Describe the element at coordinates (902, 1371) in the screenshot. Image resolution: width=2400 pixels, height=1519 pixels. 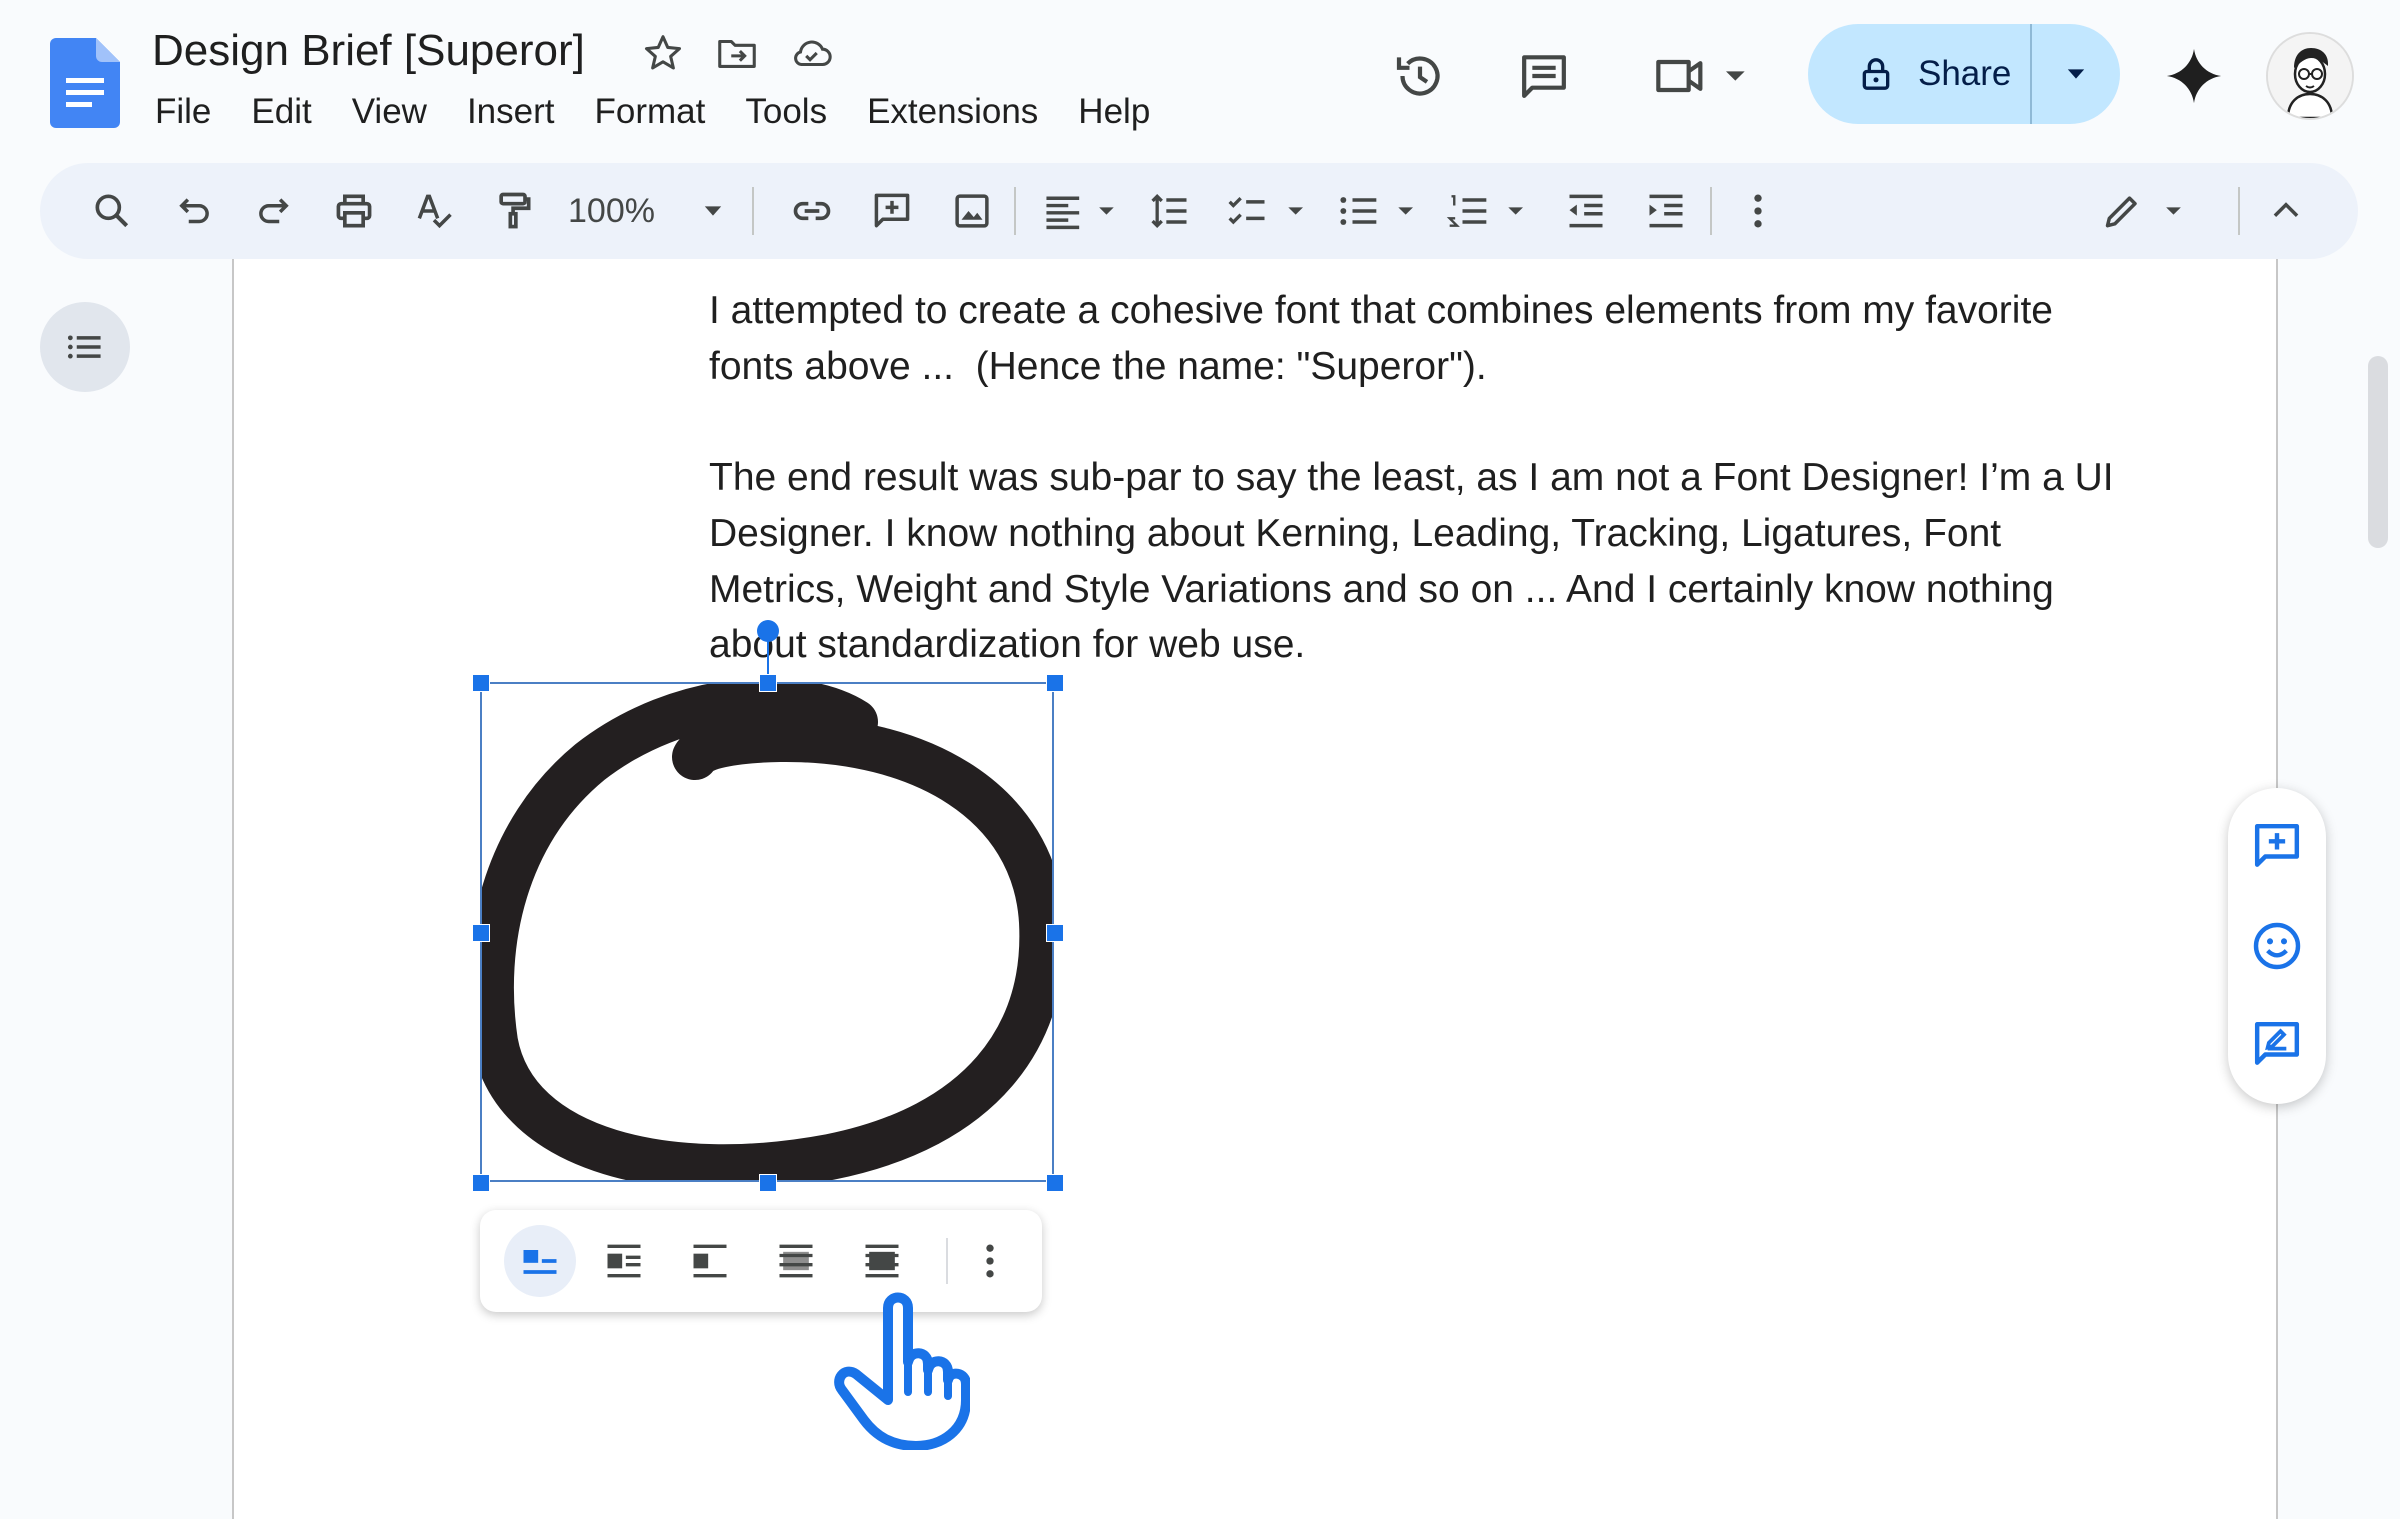
I see `hand-pointer-cursor-icon` at that location.